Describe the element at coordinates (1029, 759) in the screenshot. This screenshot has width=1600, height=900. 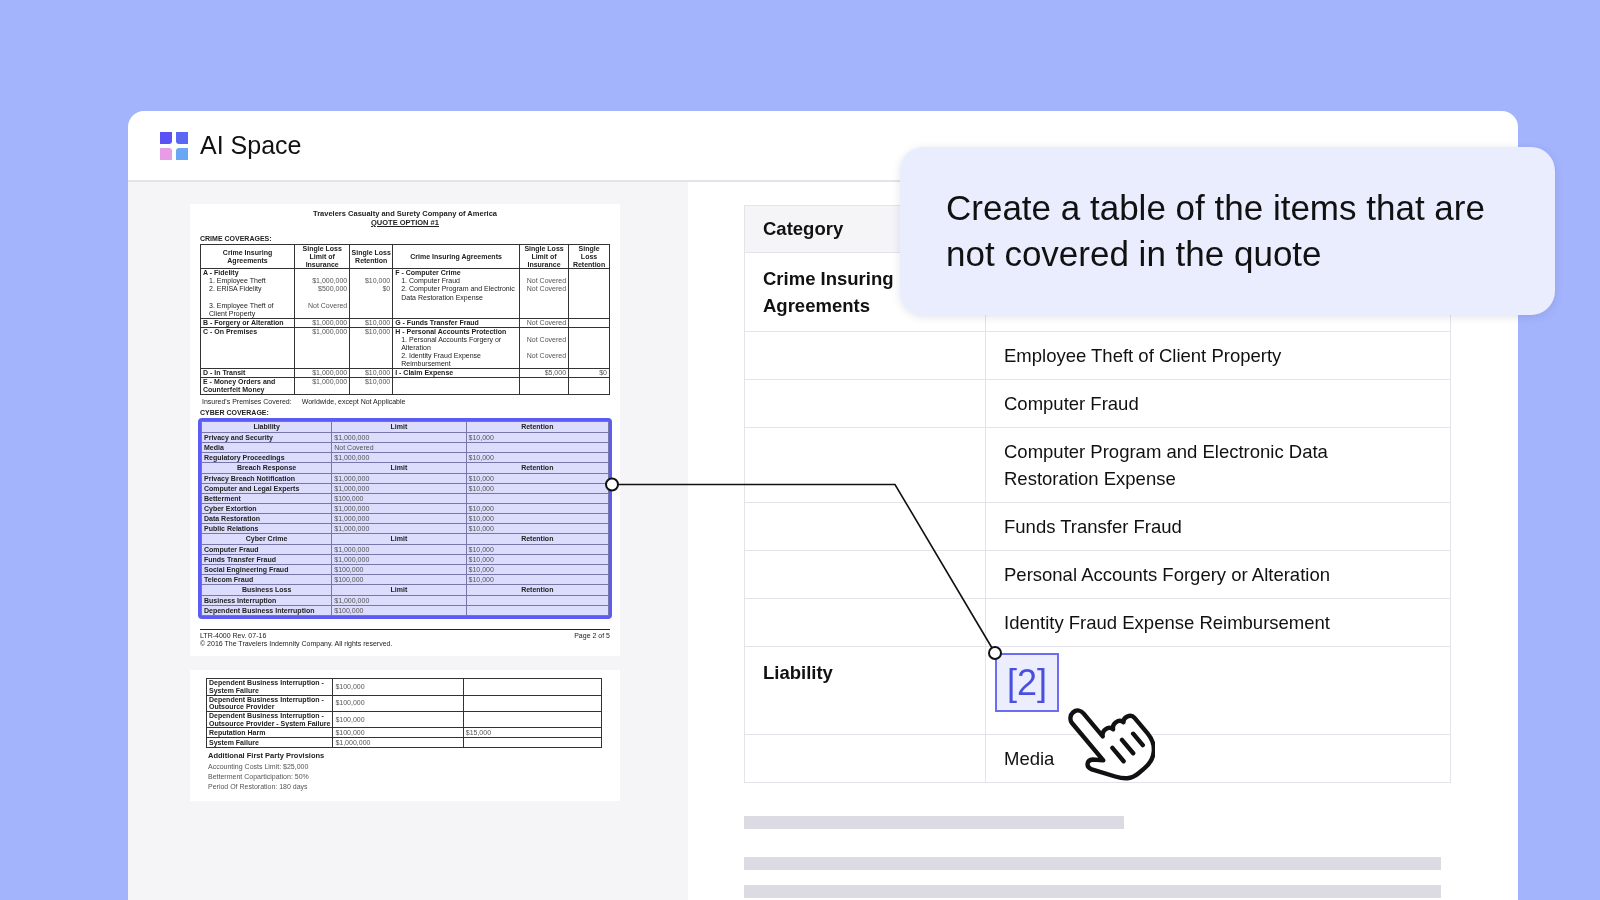
I see `item-cell: Media` at that location.